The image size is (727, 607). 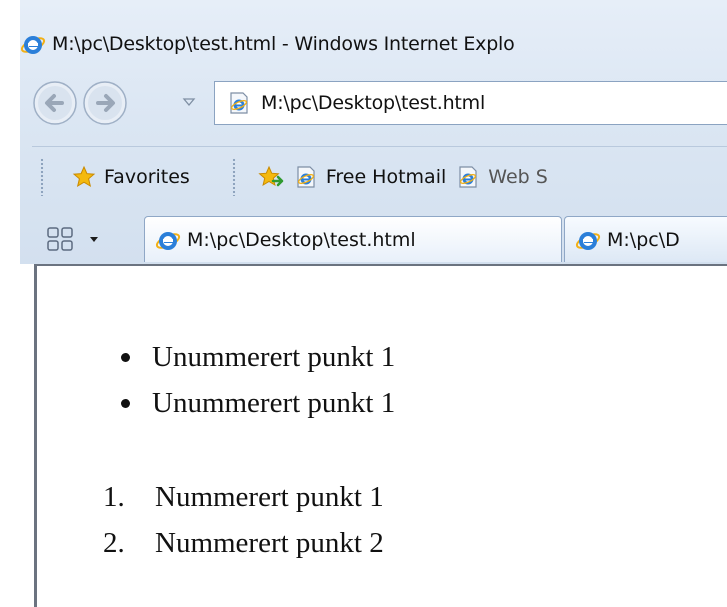 What do you see at coordinates (373, 103) in the screenshot?
I see `address-text: M:\pc\Desktop\test.html` at bounding box center [373, 103].